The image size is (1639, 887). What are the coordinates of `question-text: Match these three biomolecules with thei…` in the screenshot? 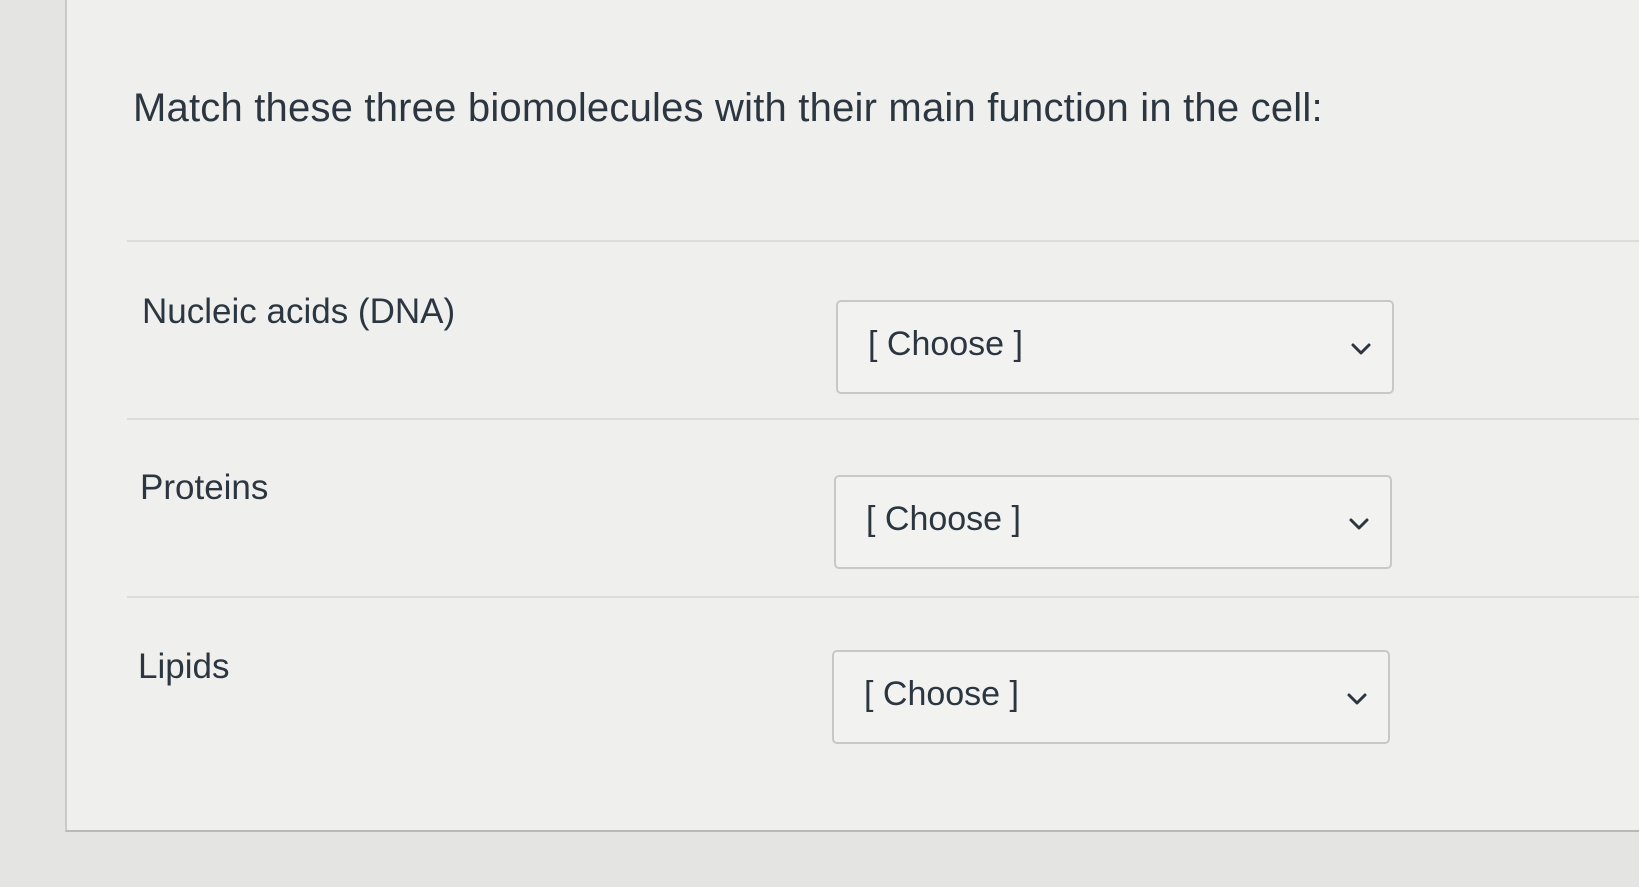 It's located at (728, 108).